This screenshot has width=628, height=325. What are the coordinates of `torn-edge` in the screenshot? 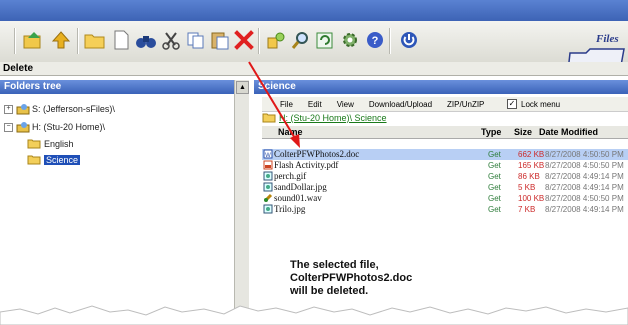 It's located at (314, 315).